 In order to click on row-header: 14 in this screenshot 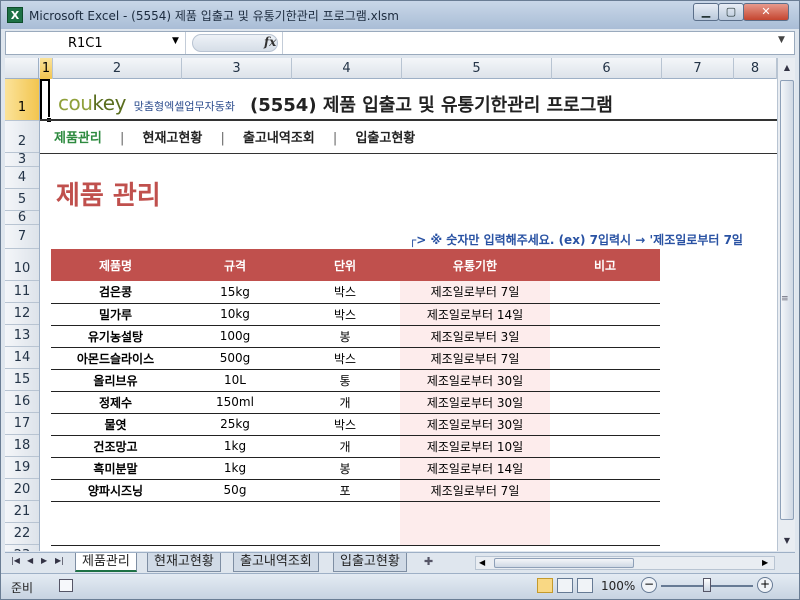, I will do `click(22, 358)`.